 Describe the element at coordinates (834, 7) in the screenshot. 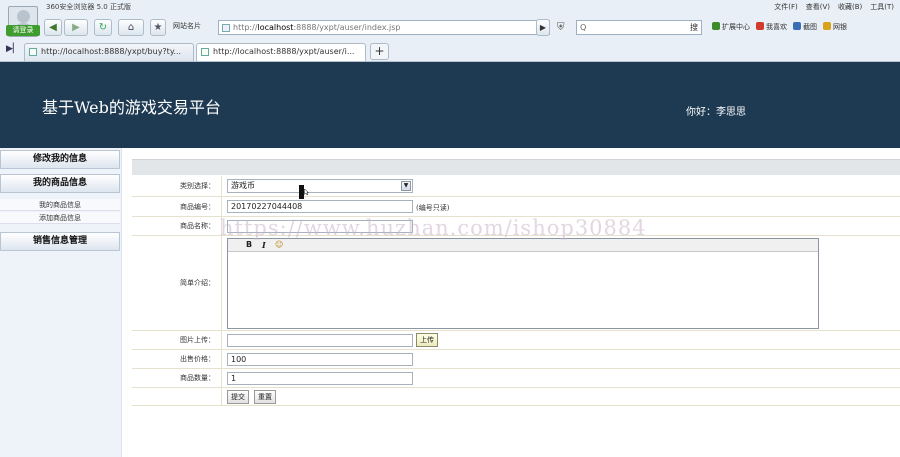

I see `browser-menu: 文件(F) 查看(V) 收藏(B) 工具(T)` at that location.